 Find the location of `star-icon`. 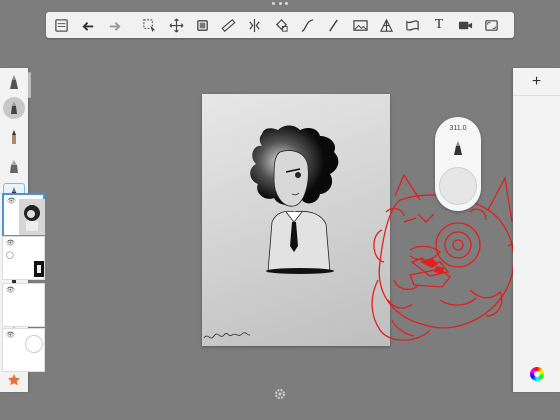

star-icon is located at coordinates (14, 380).